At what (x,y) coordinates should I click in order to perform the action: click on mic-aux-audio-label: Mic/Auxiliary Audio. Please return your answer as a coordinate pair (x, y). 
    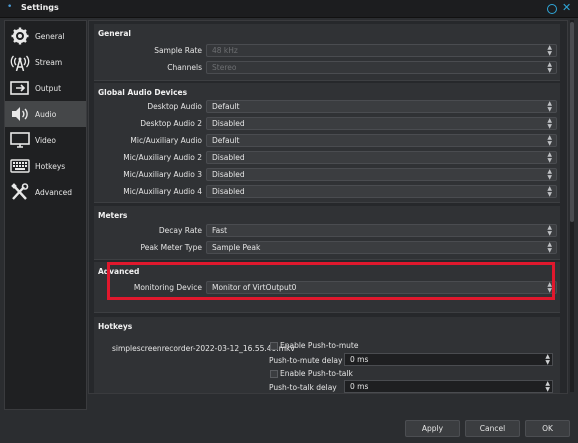
    Looking at the image, I should click on (166, 140).